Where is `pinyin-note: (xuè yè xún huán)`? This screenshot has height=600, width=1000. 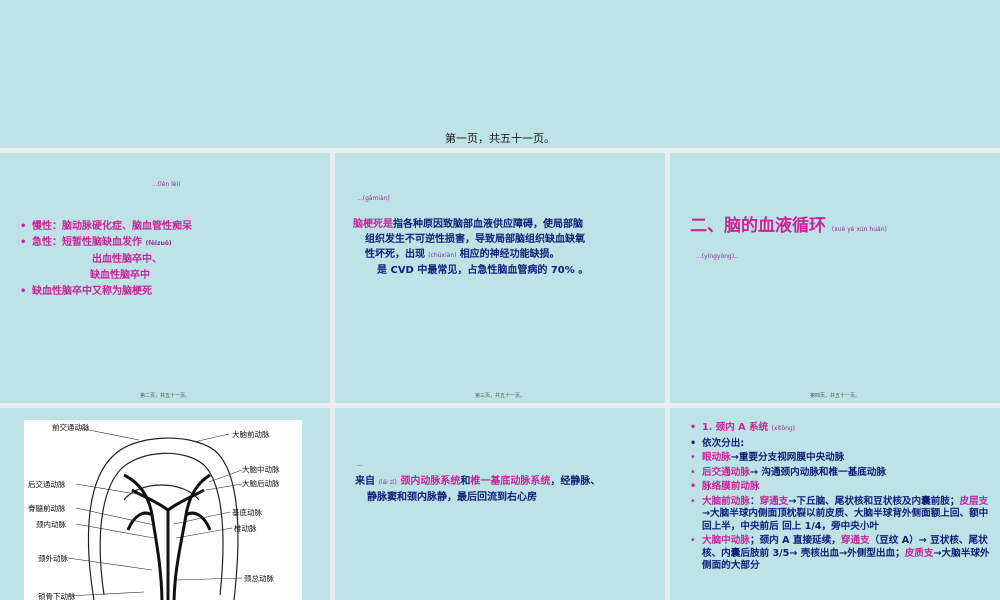 pinyin-note: (xuè yè xún huán) is located at coordinates (859, 229).